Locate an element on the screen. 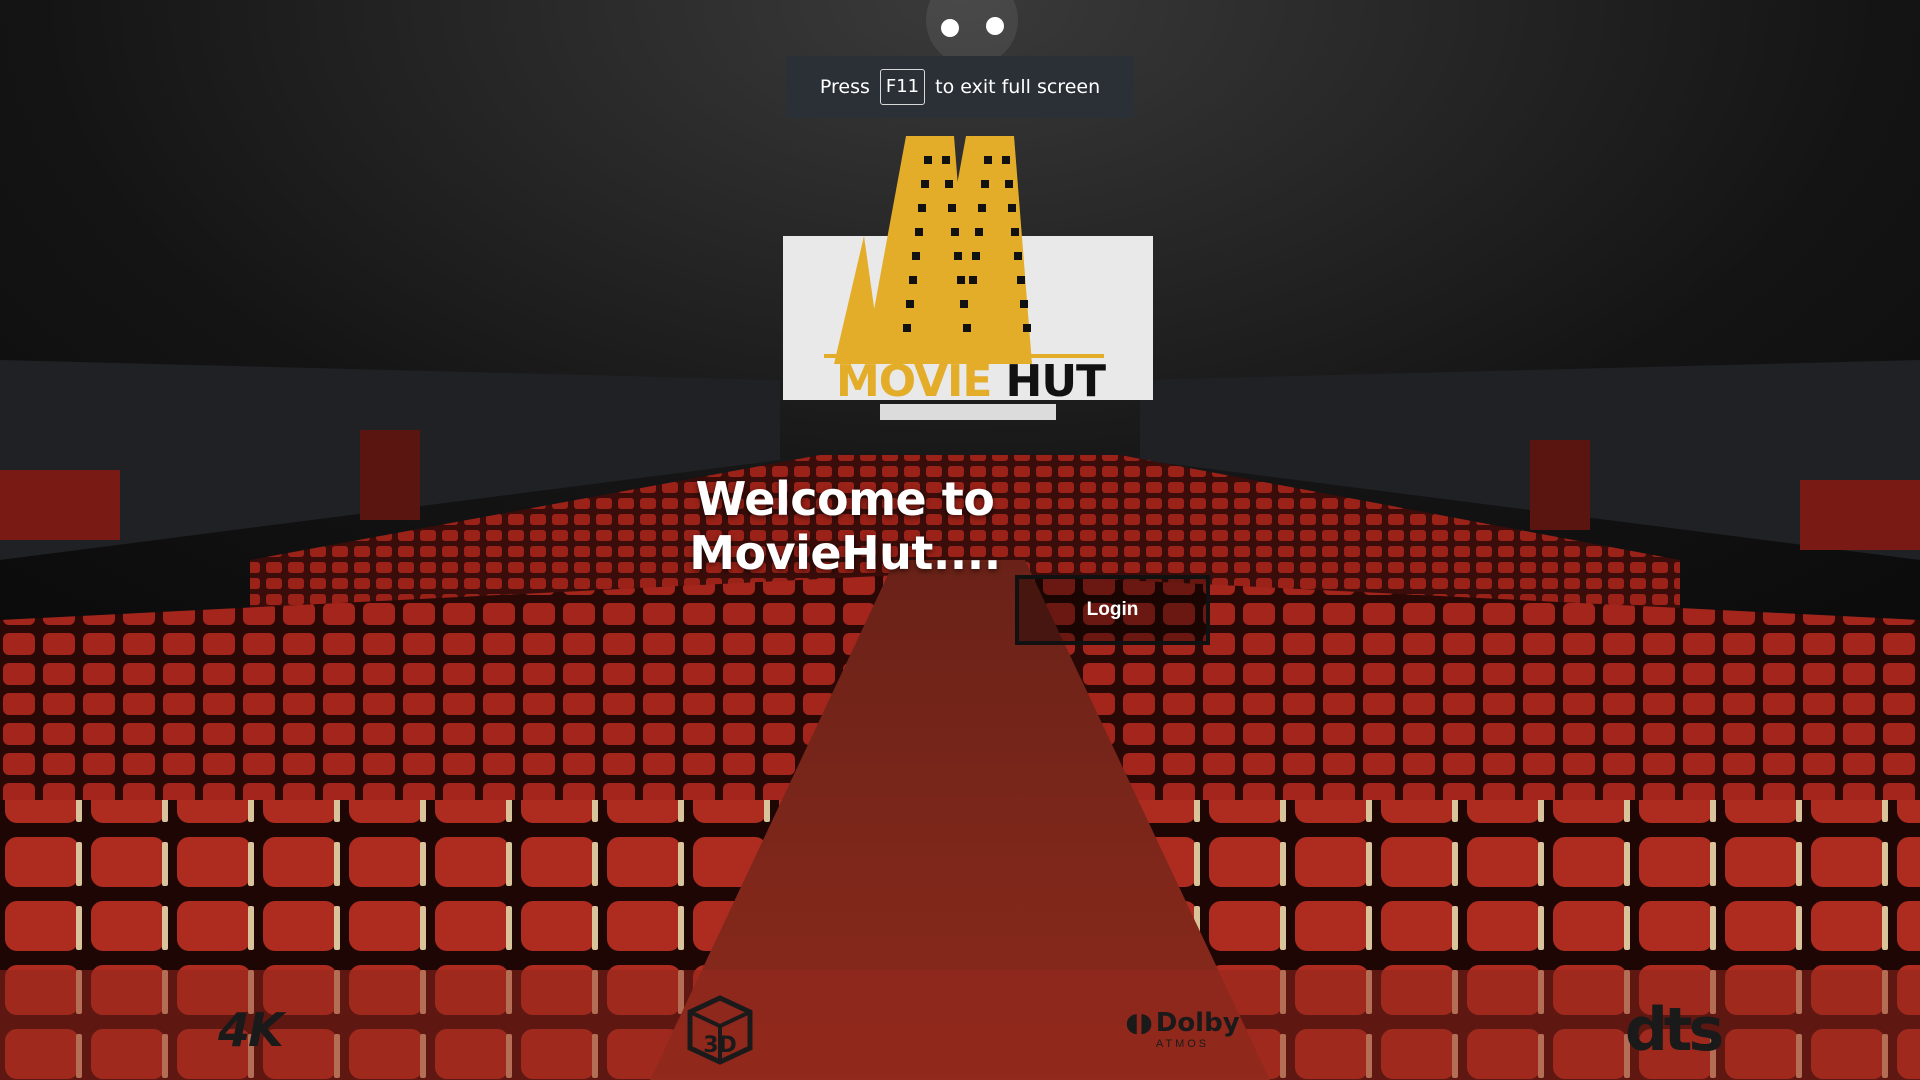 The width and height of the screenshot is (1920, 1080). logo-word-hut: HUT is located at coordinates (1056, 381).